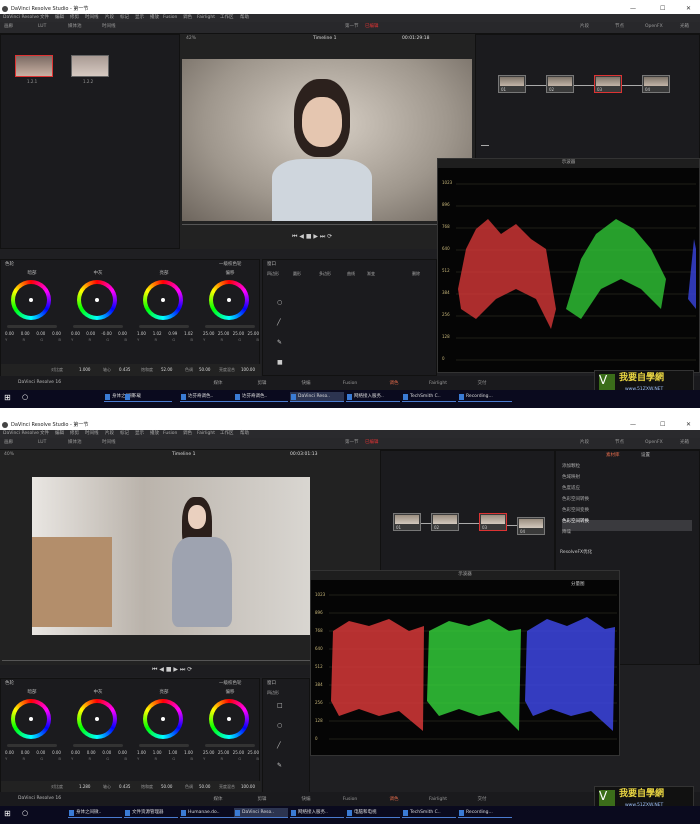 The height and width of the screenshot is (824, 700). What do you see at coordinates (166, 787) in the screenshot?
I see `saturation-value: 50.00` at bounding box center [166, 787].